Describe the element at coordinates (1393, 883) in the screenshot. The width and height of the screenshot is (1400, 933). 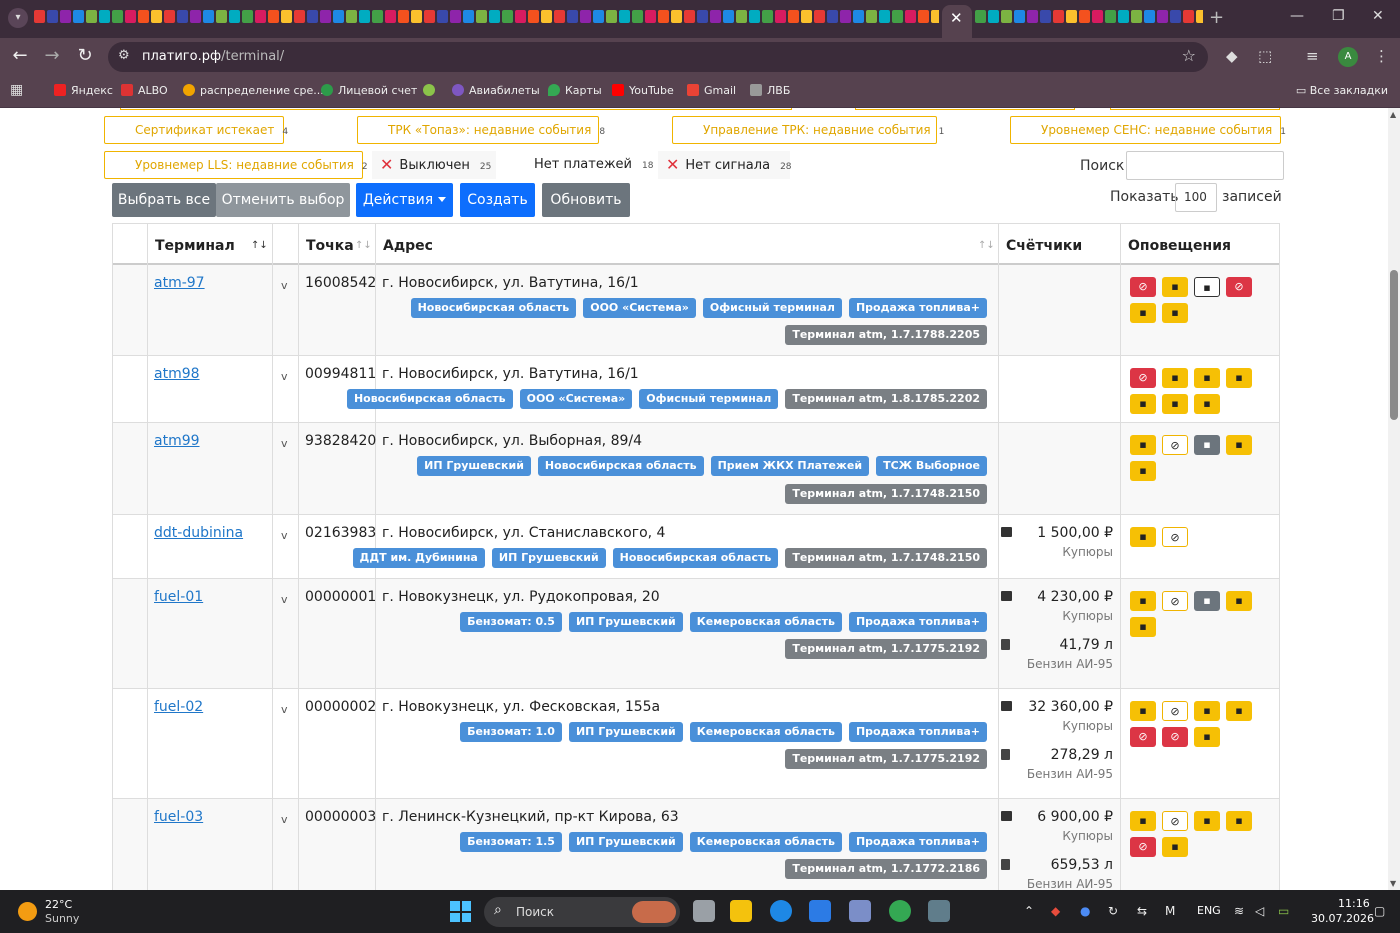
I see `scroll-down-icon: ▼` at that location.